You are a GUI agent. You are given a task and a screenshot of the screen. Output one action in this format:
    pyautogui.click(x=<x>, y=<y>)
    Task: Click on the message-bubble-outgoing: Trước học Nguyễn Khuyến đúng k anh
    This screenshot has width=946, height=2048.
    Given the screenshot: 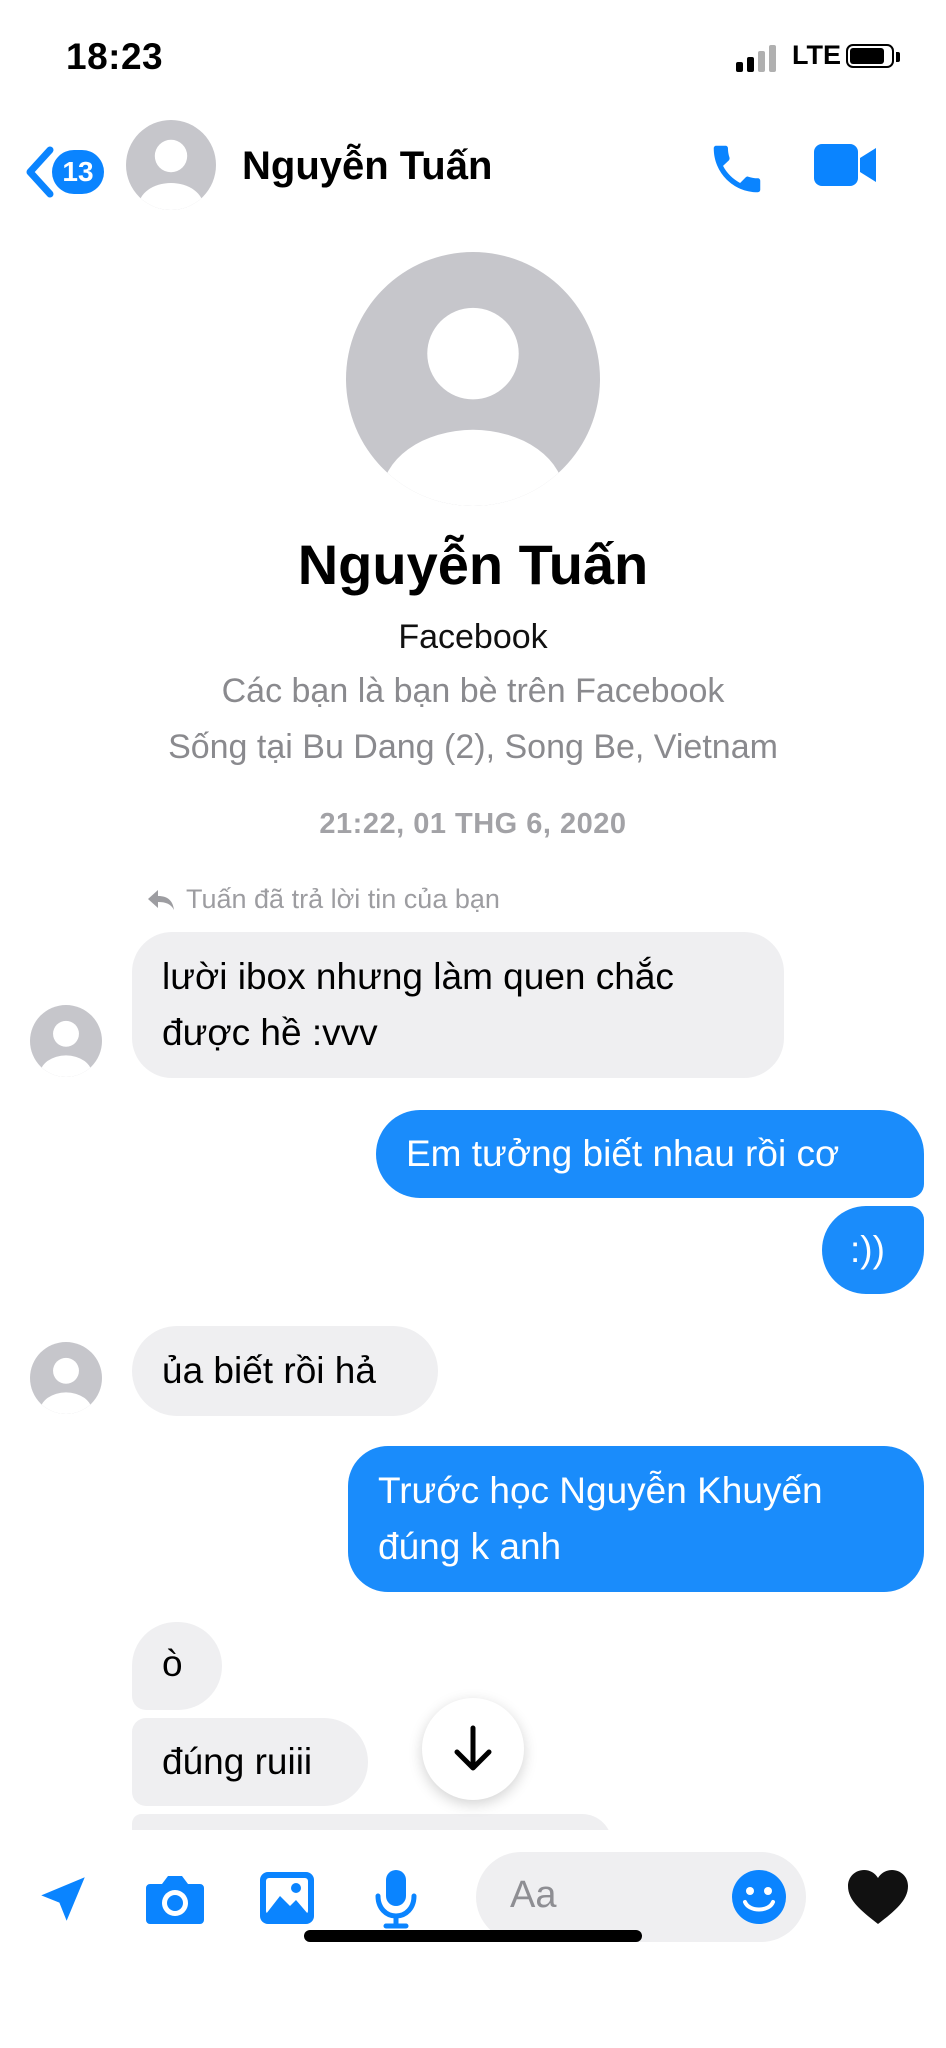 What is the action you would take?
    pyautogui.click(x=636, y=1519)
    